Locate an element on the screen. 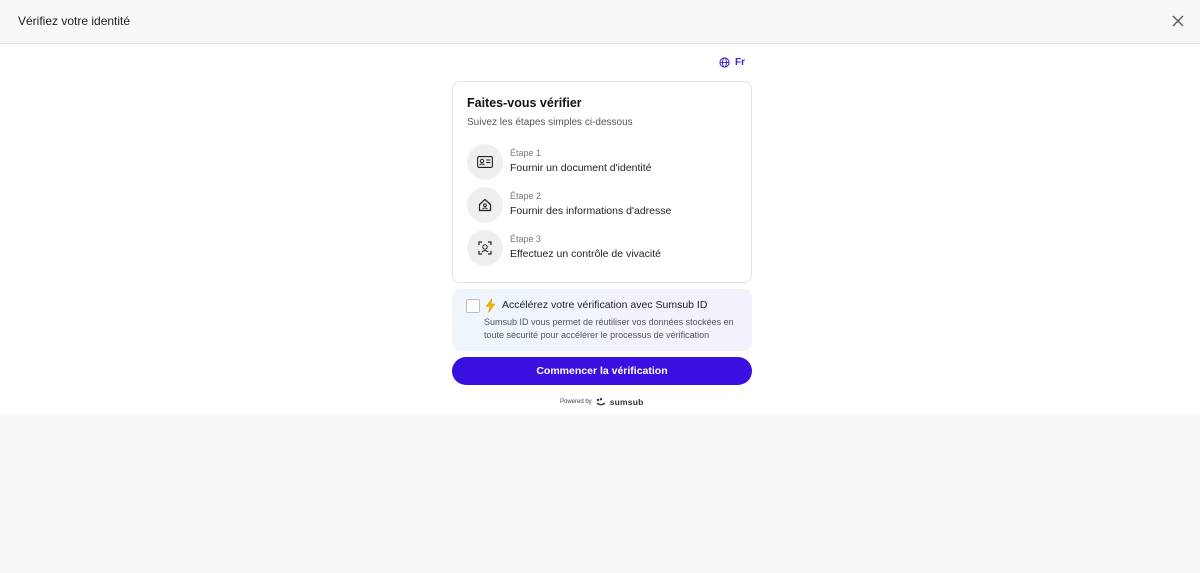 The image size is (1200, 573). step-label: Étape 1 is located at coordinates (526, 153).